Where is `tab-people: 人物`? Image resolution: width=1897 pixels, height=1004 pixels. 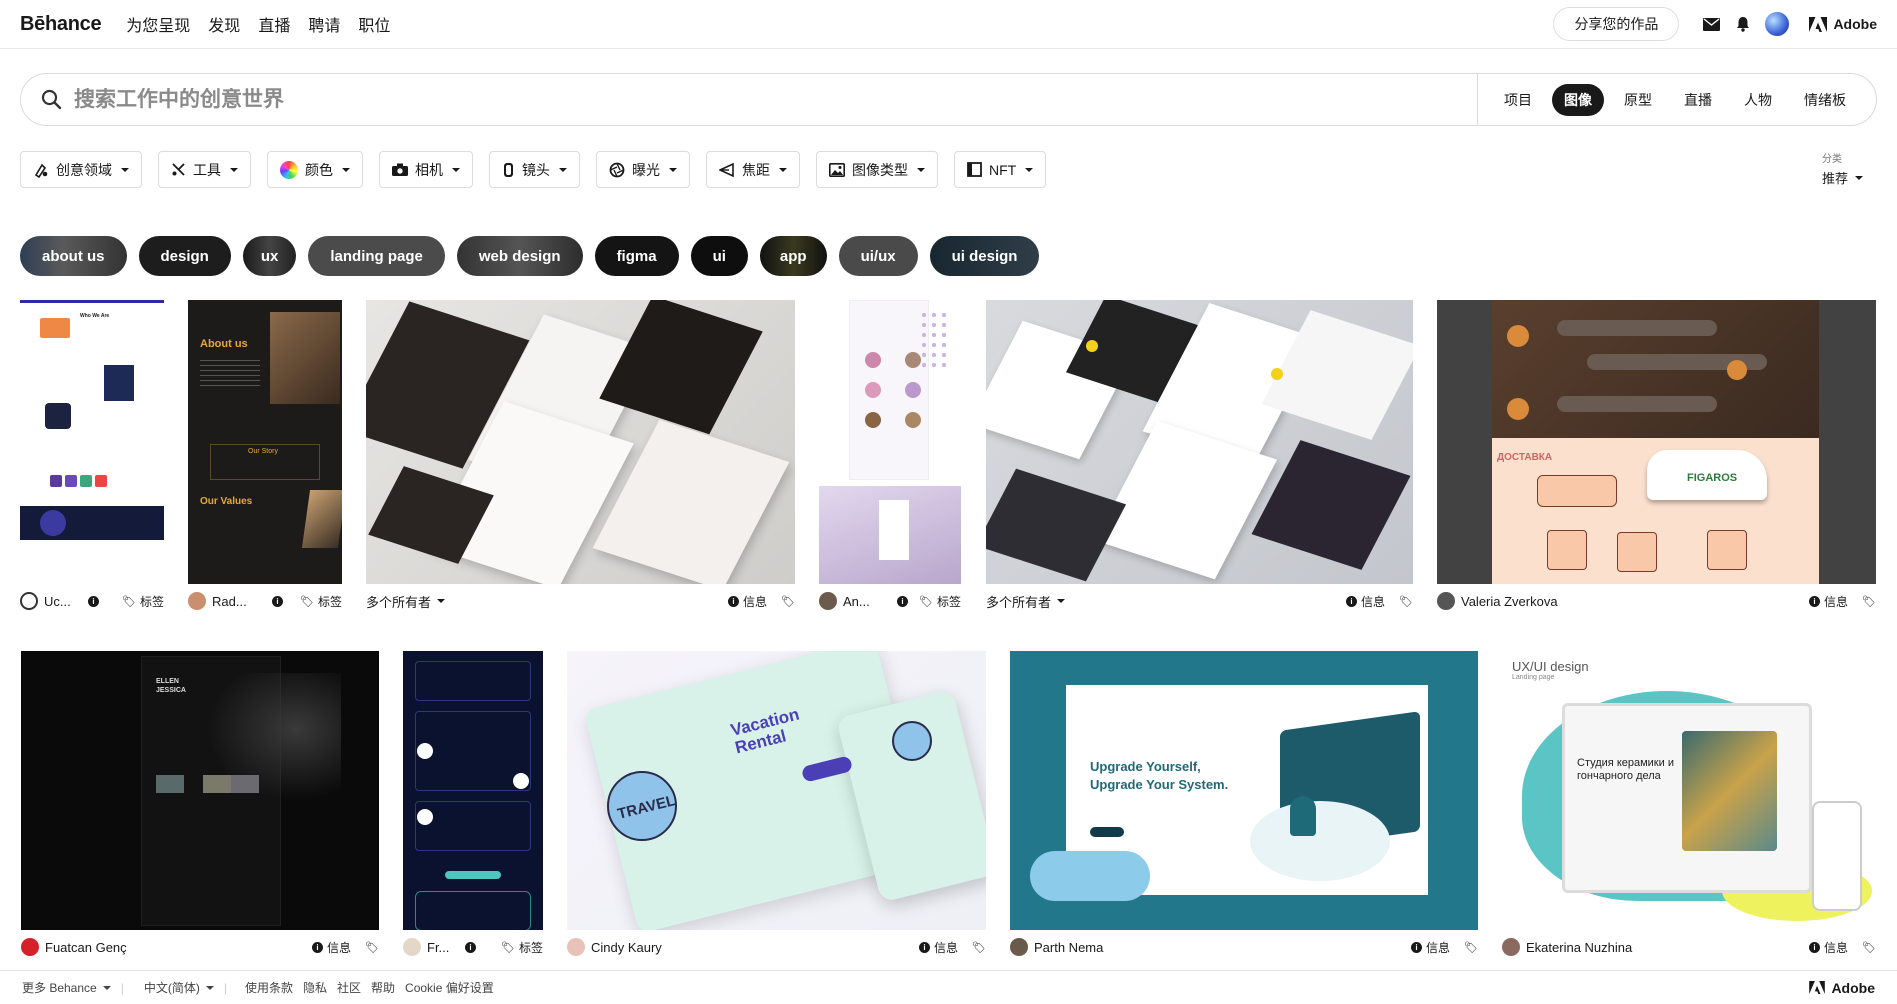
tab-people: 人物 is located at coordinates (1758, 100).